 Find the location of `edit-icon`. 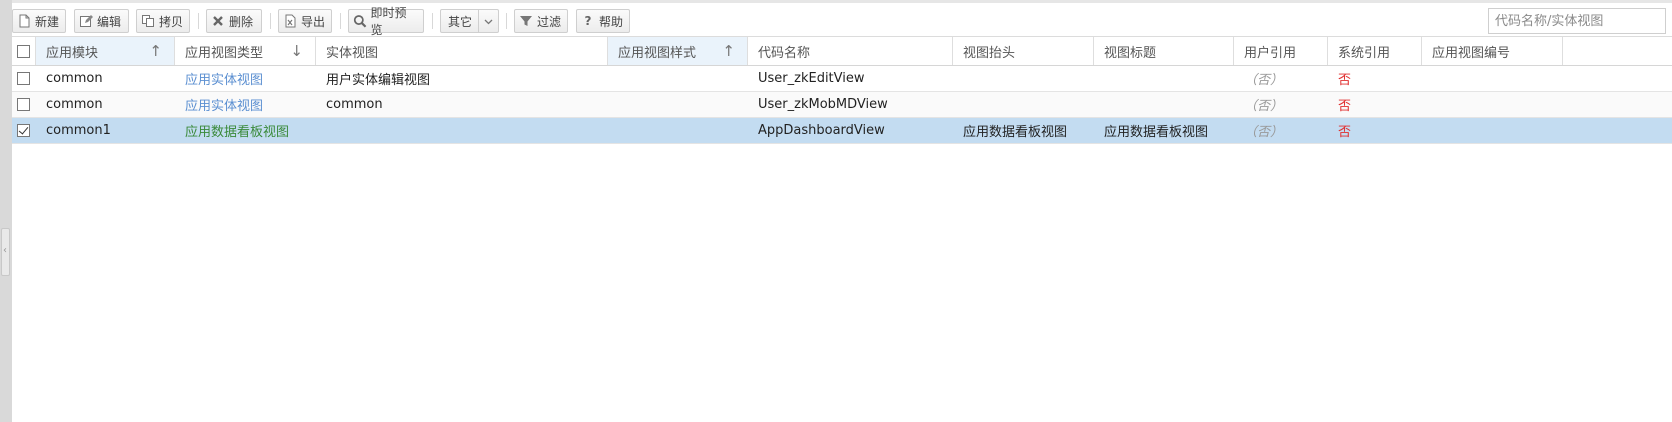

edit-icon is located at coordinates (86, 21).